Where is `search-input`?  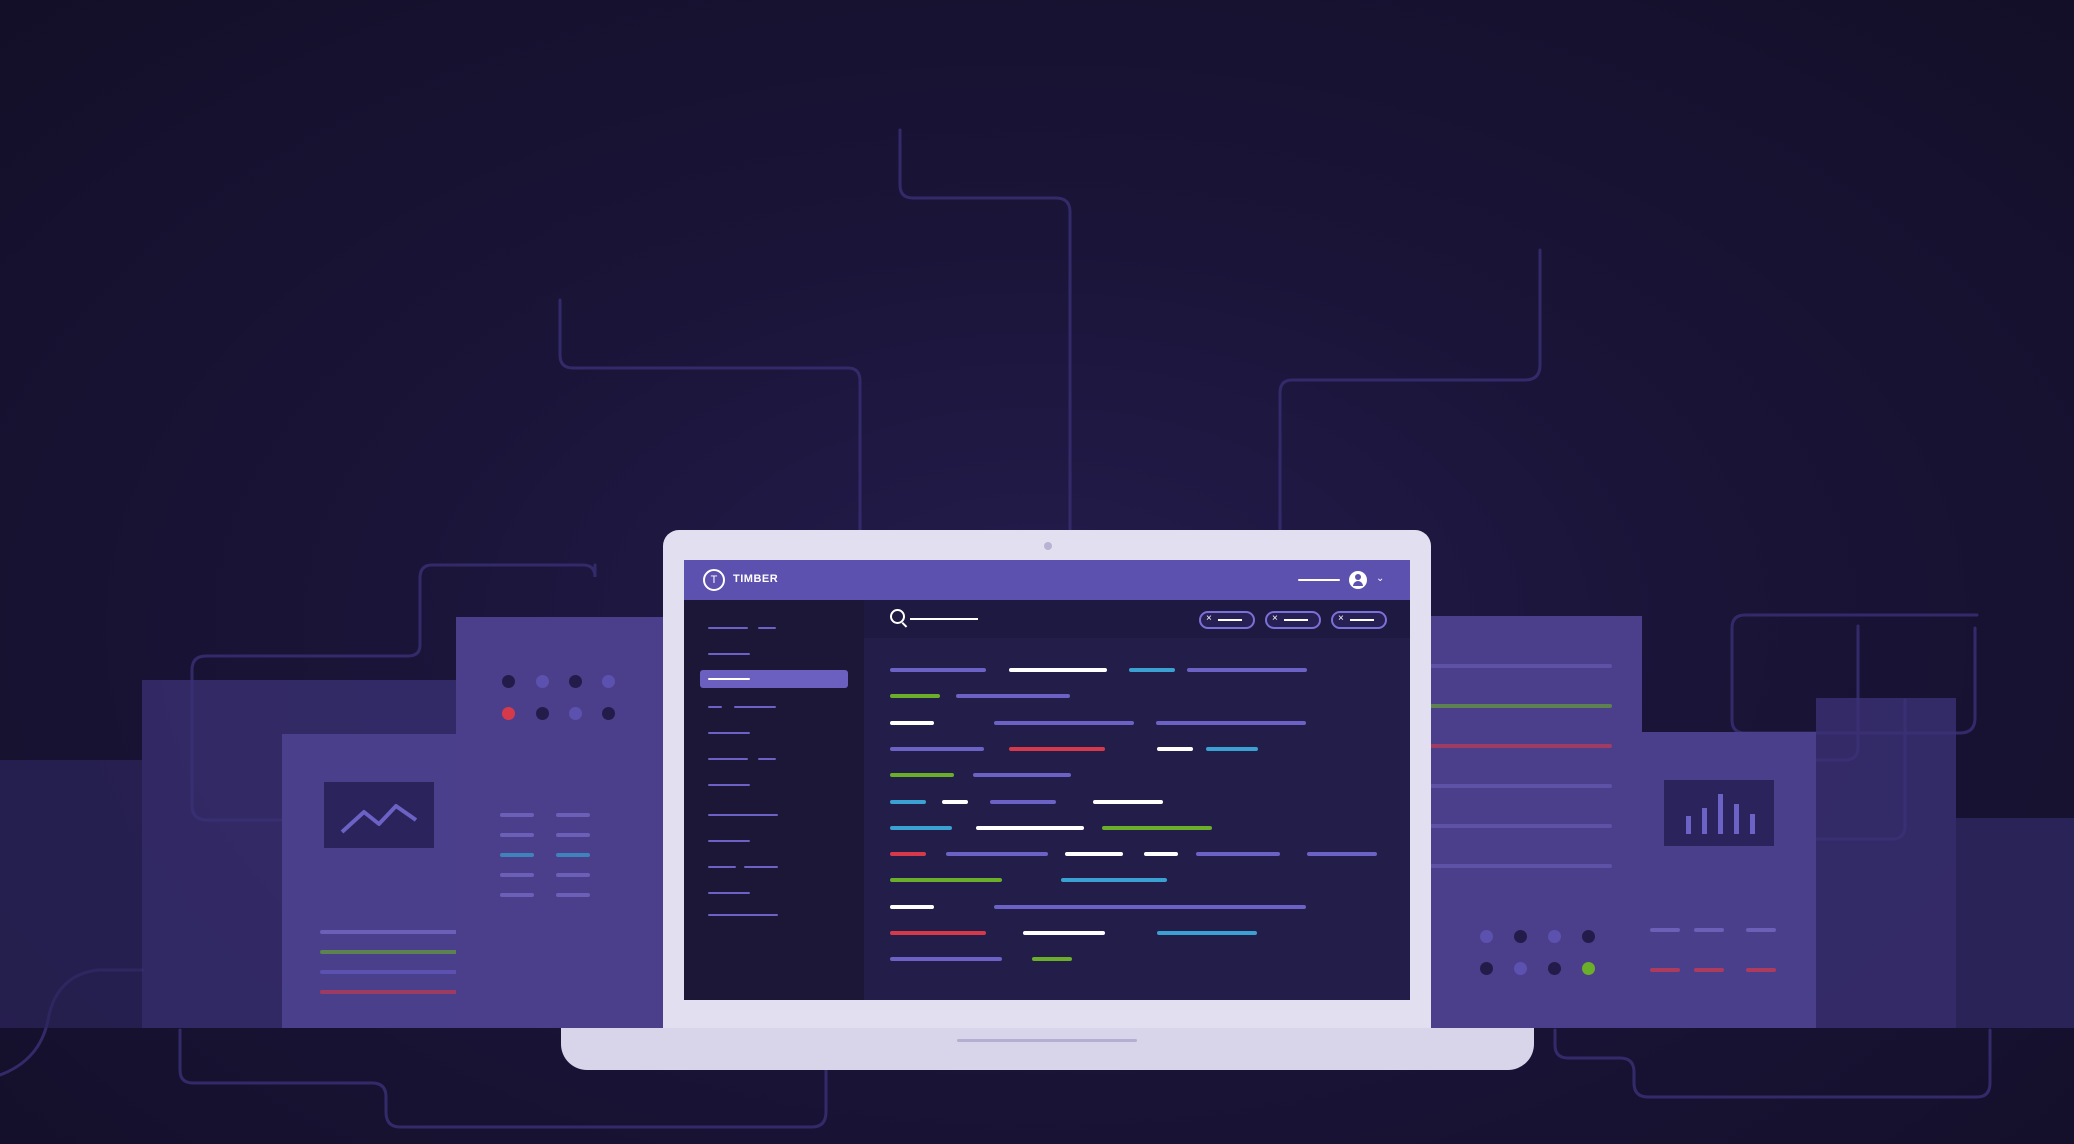 search-input is located at coordinates (944, 619).